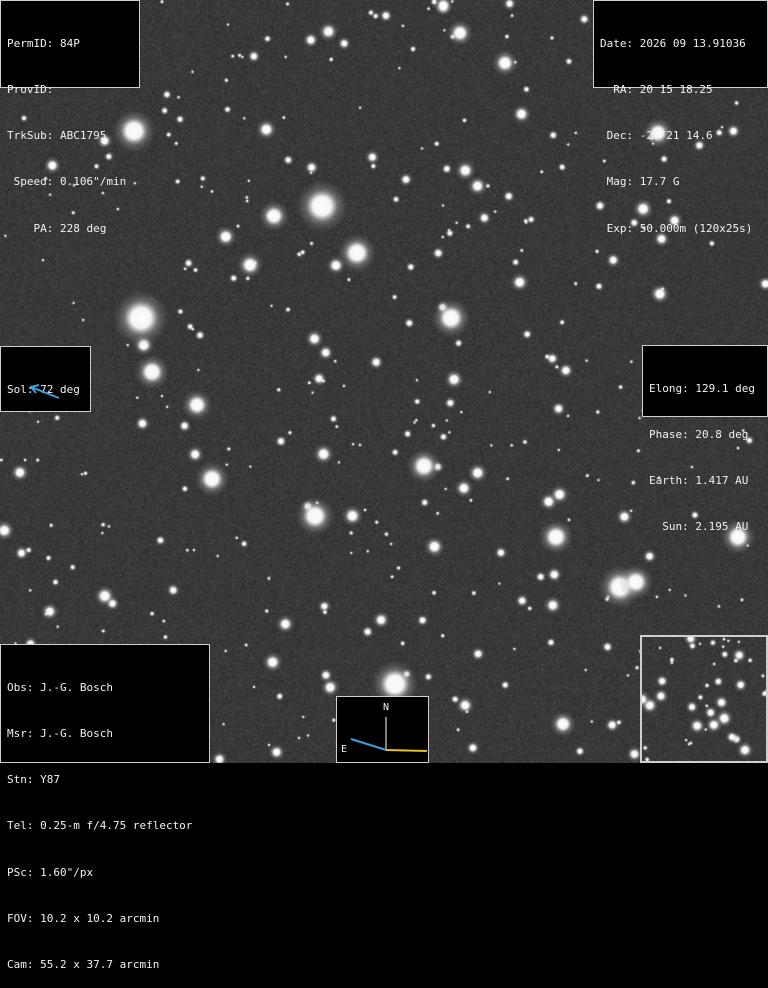 This screenshot has height=988, width=768. I want to click on sun-direction-arrow-icon, so click(44, 391).